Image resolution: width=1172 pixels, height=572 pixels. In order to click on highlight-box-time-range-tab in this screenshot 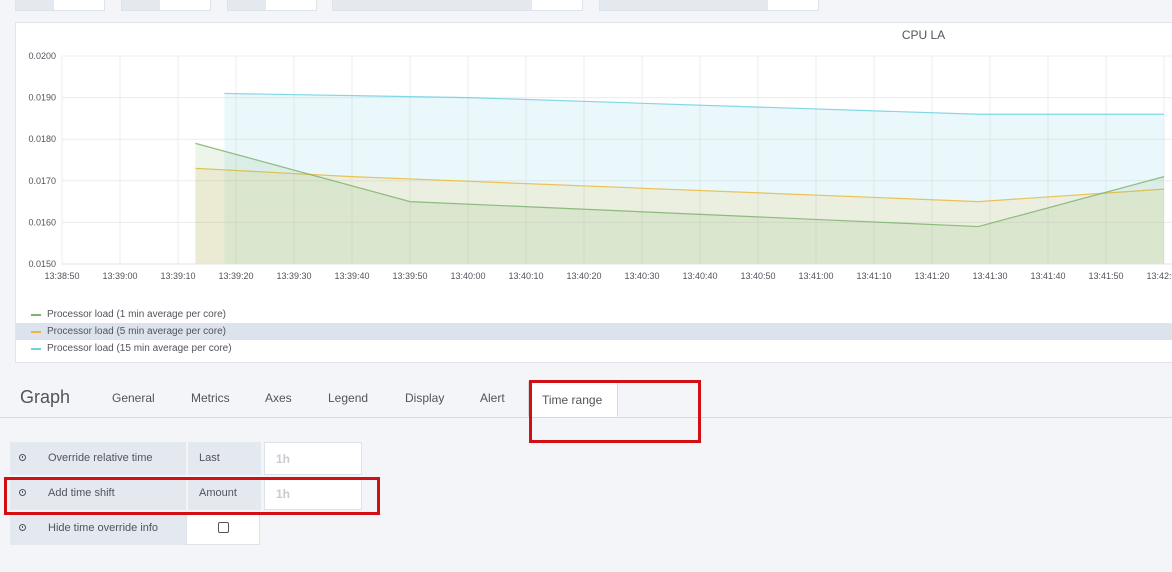, I will do `click(615, 411)`.